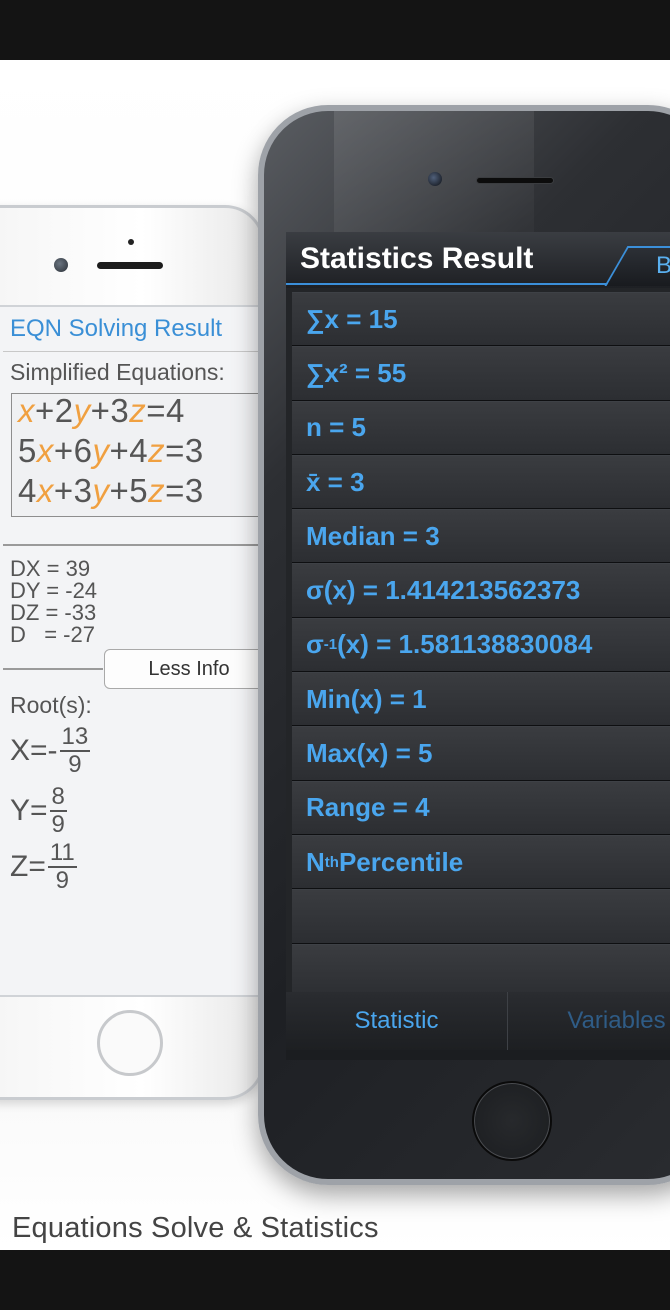 The height and width of the screenshot is (1310, 670). What do you see at coordinates (51, 705) in the screenshot?
I see `roots-label: Root(s):` at bounding box center [51, 705].